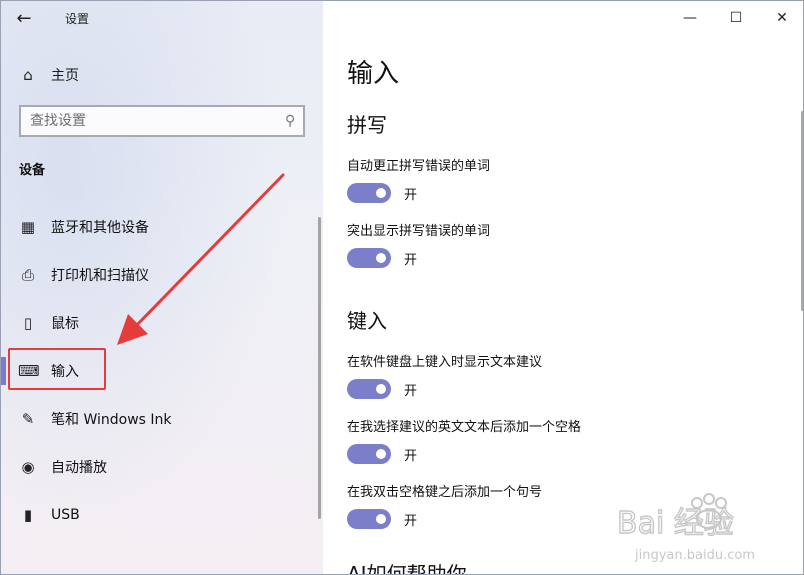 The image size is (804, 575). I want to click on keyboard-icon: ⌨, so click(29, 371).